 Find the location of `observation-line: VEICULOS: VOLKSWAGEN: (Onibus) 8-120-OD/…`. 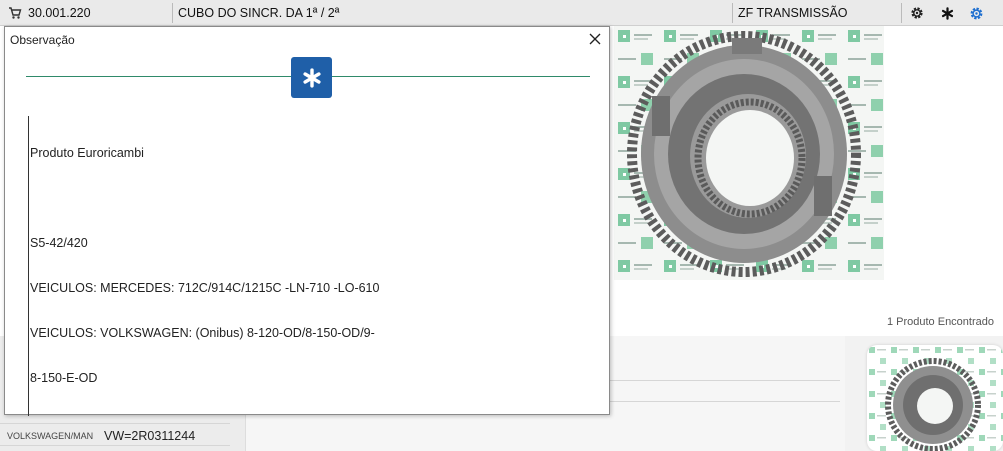

observation-line: VEICULOS: VOLKSWAGEN: (Onibus) 8-120-OD/… is located at coordinates (202, 333).